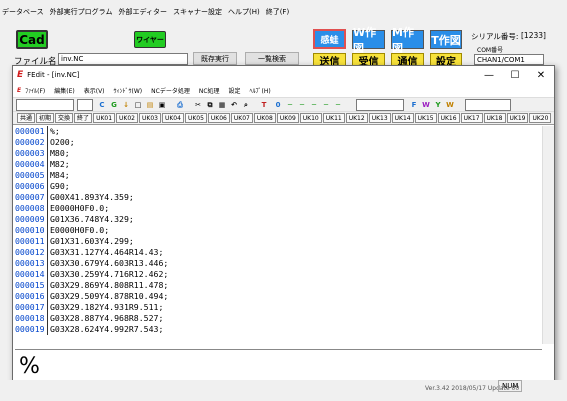 Image resolution: width=567 pixels, height=401 pixels. I want to click on fw2-icon: W, so click(450, 105).